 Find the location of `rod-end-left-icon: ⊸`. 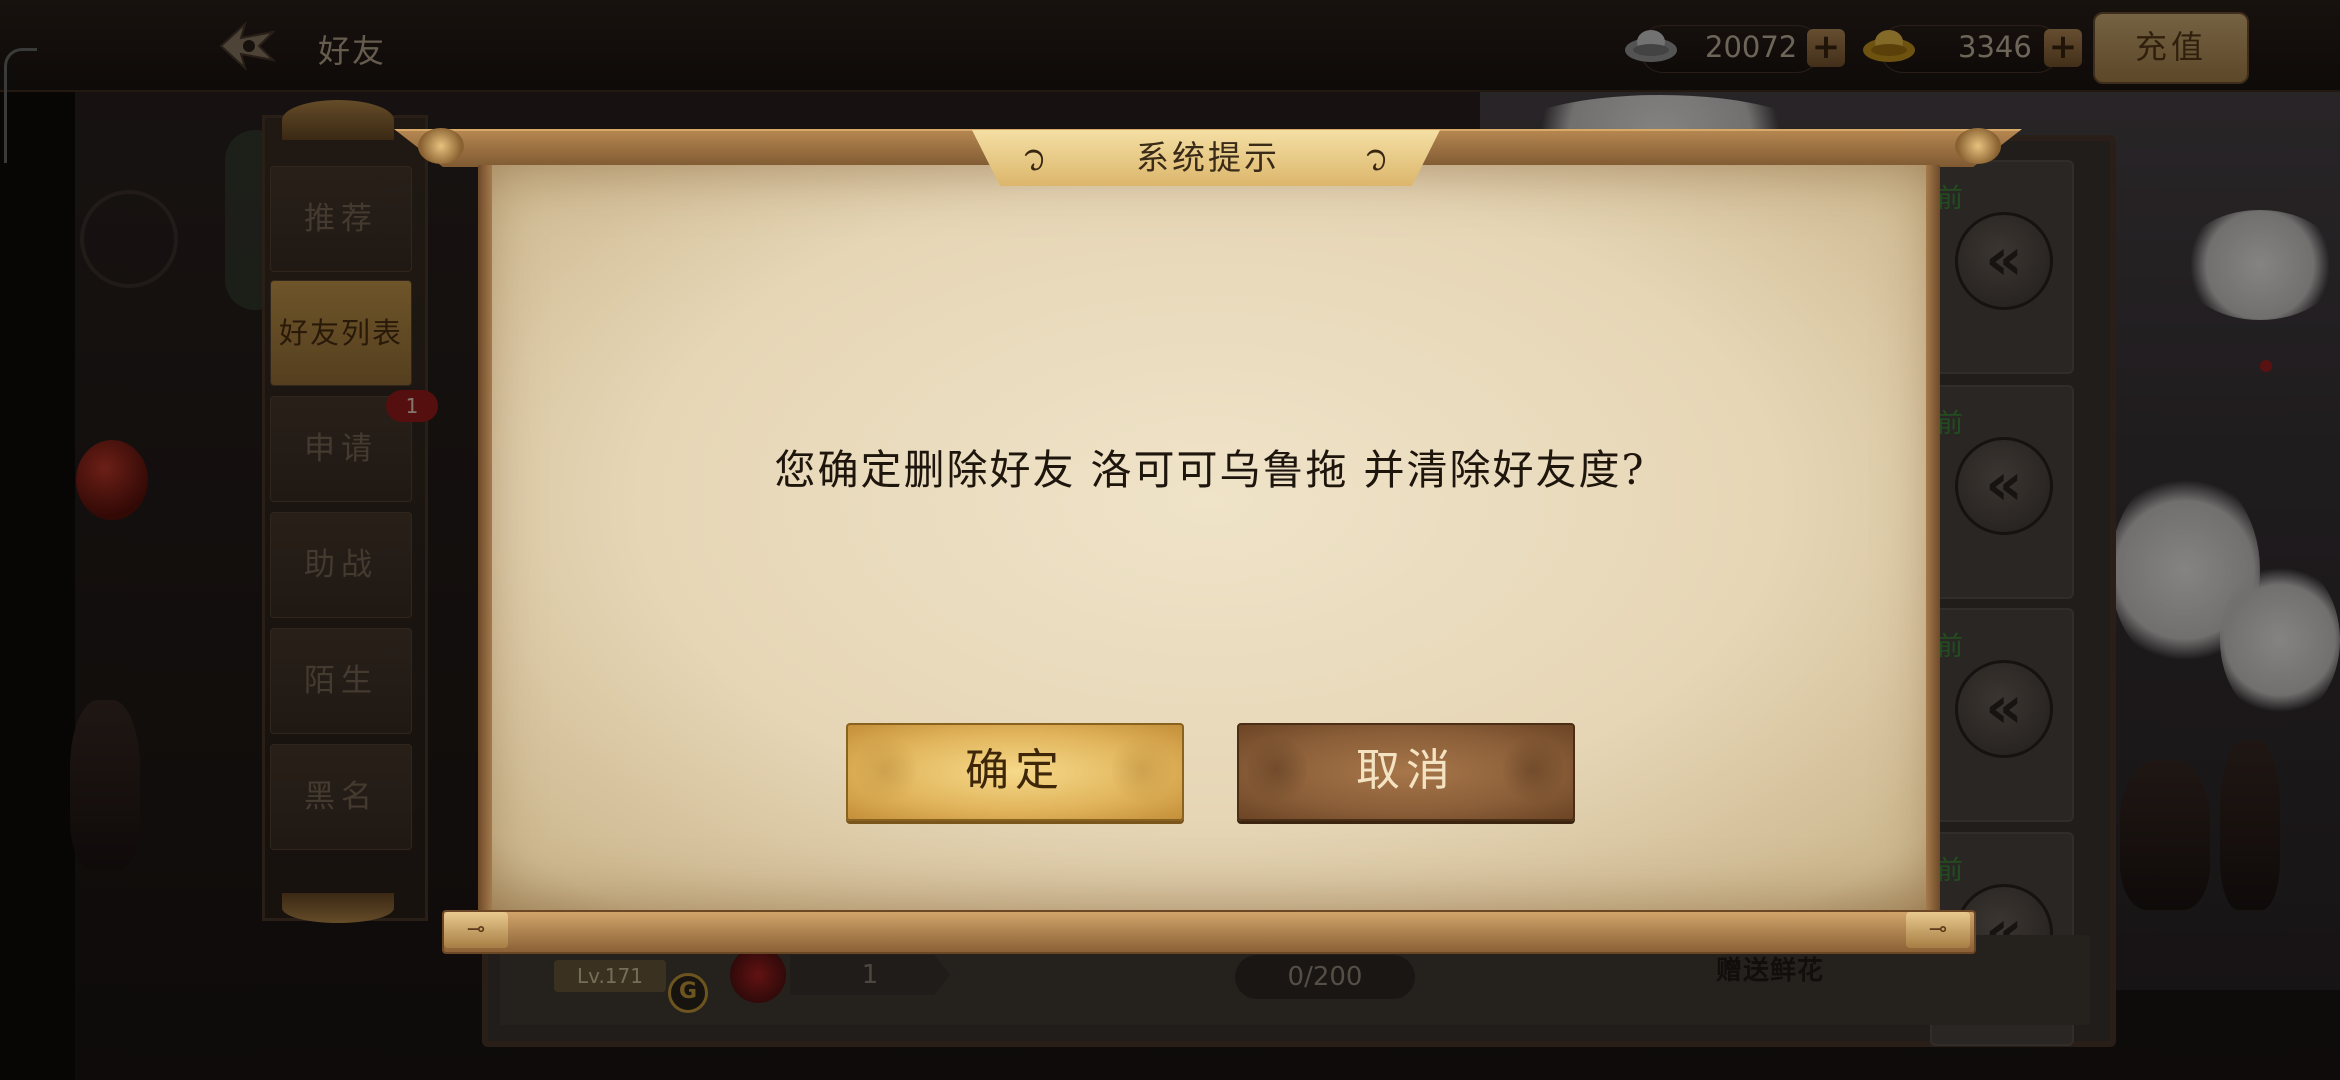

rod-end-left-icon: ⊸ is located at coordinates (476, 930).